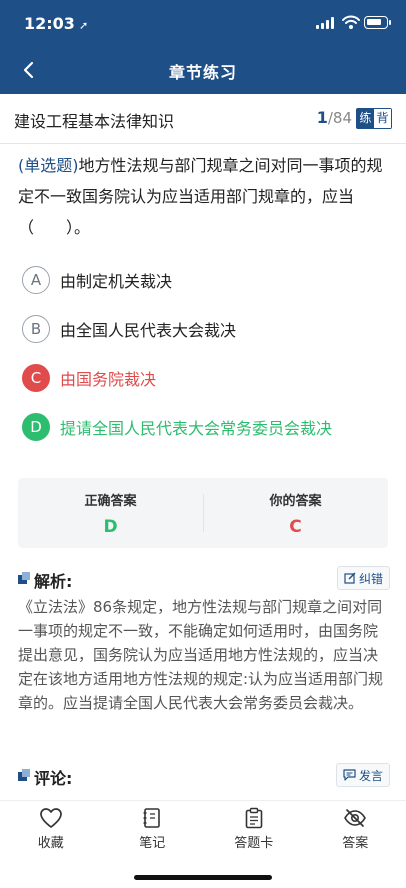 Image resolution: width=406 pixels, height=888 pixels. What do you see at coordinates (50, 818) in the screenshot?
I see `heart-icon` at bounding box center [50, 818].